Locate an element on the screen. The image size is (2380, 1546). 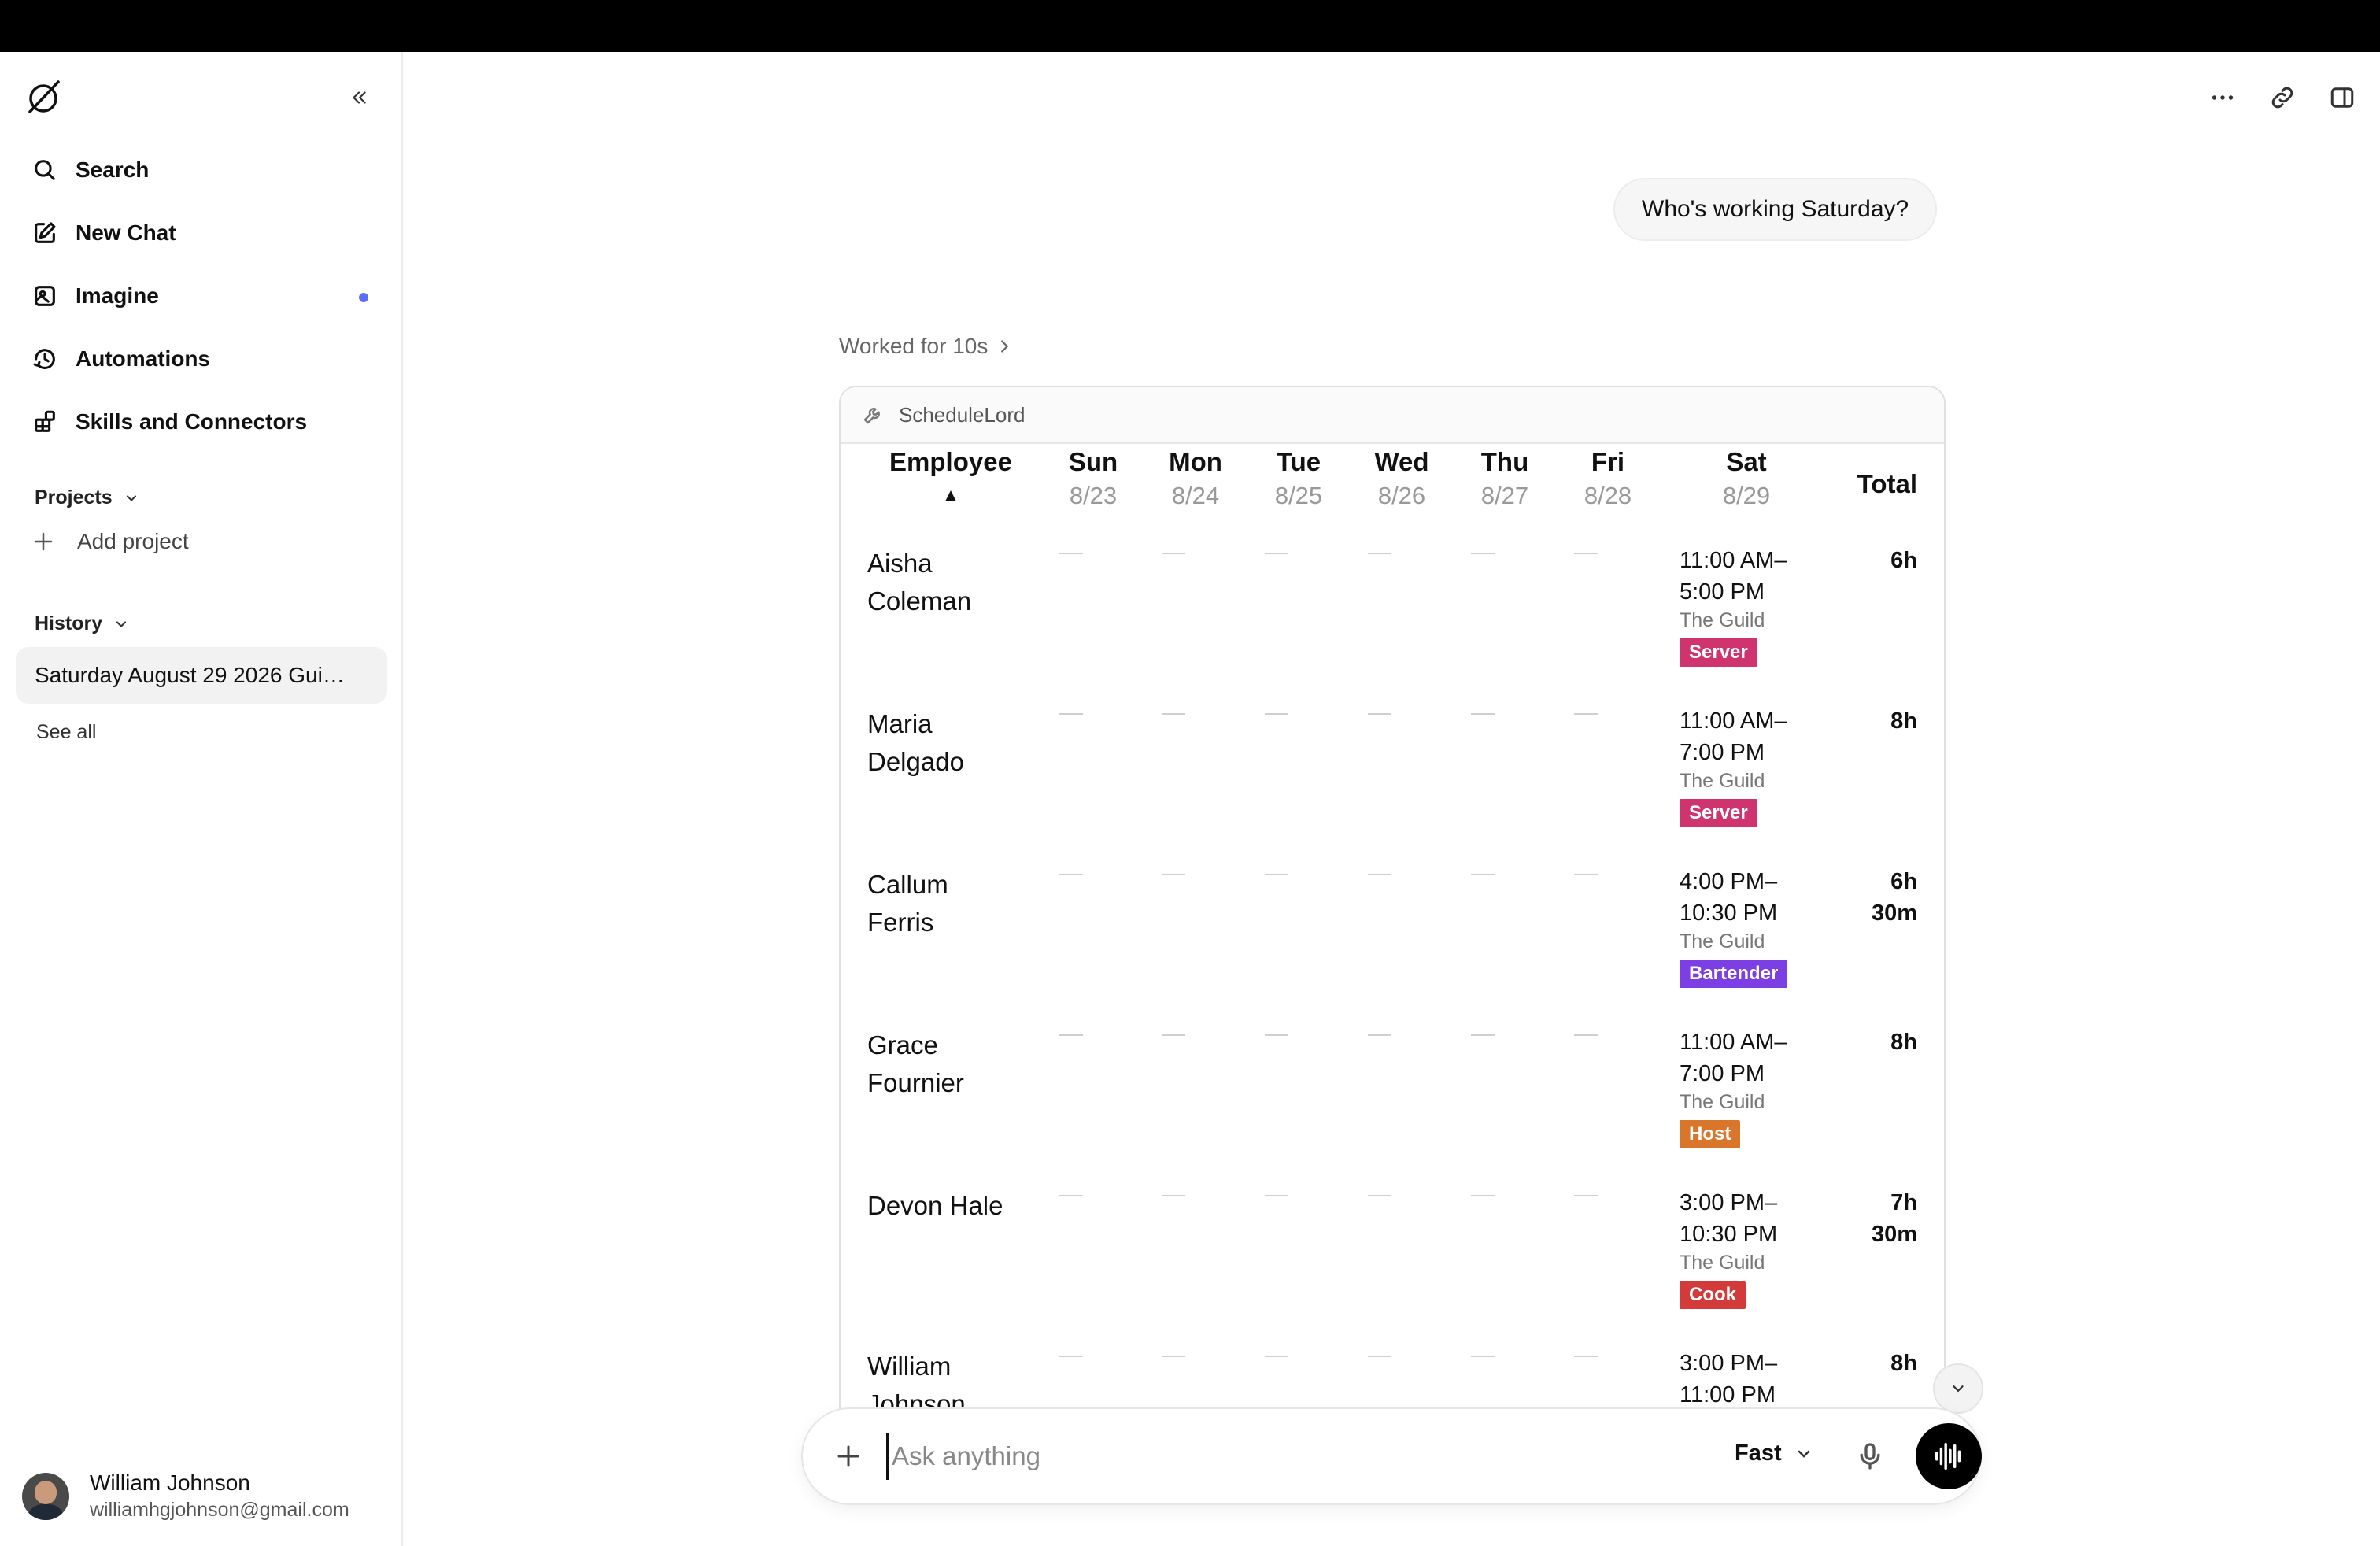
employee-name: Devon Hale is located at coordinates (935, 1205).